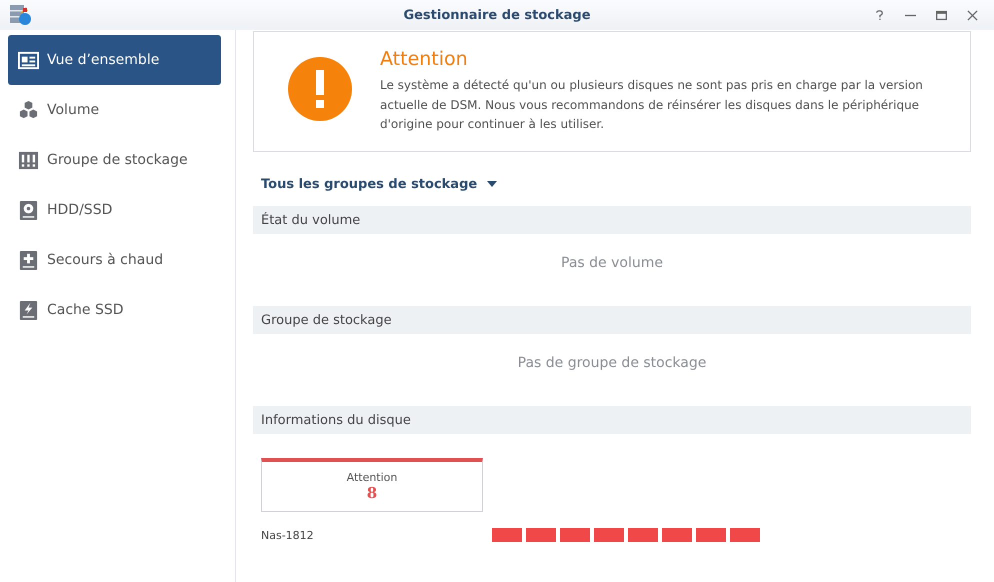 The image size is (994, 582). I want to click on device-name: Nas-1812, so click(288, 535).